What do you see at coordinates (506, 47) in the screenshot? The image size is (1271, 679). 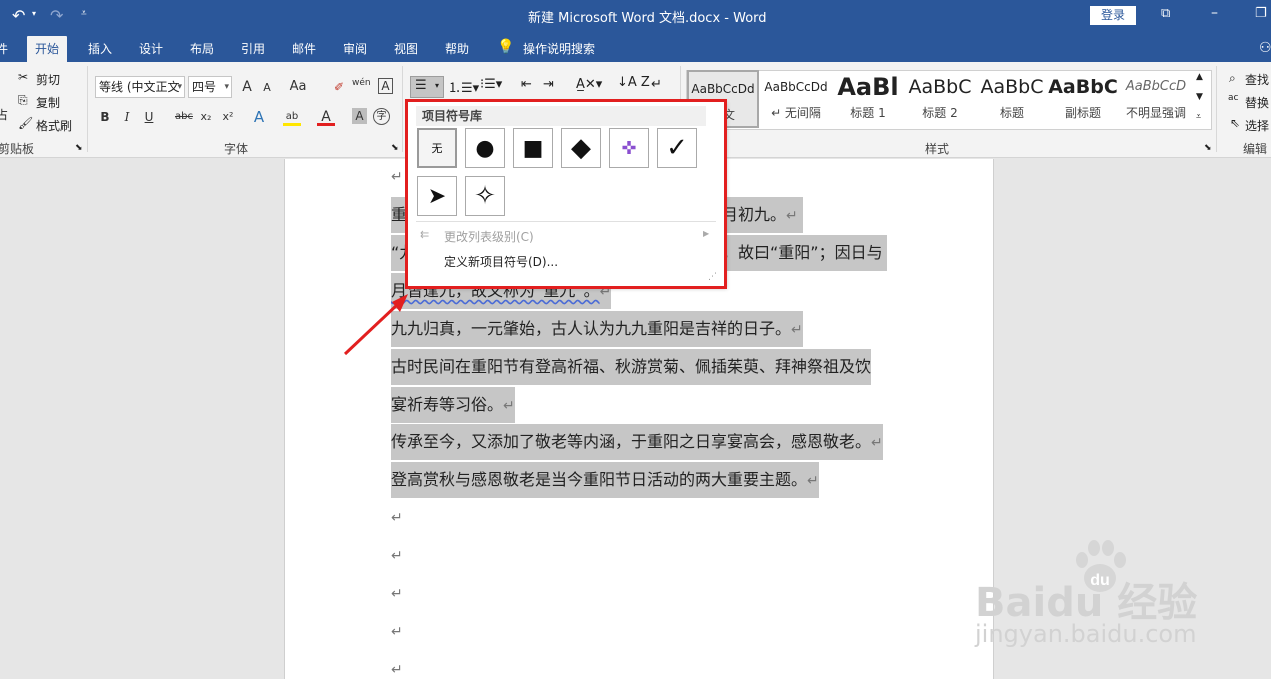 I see `lightbulb-icon: 💡` at bounding box center [506, 47].